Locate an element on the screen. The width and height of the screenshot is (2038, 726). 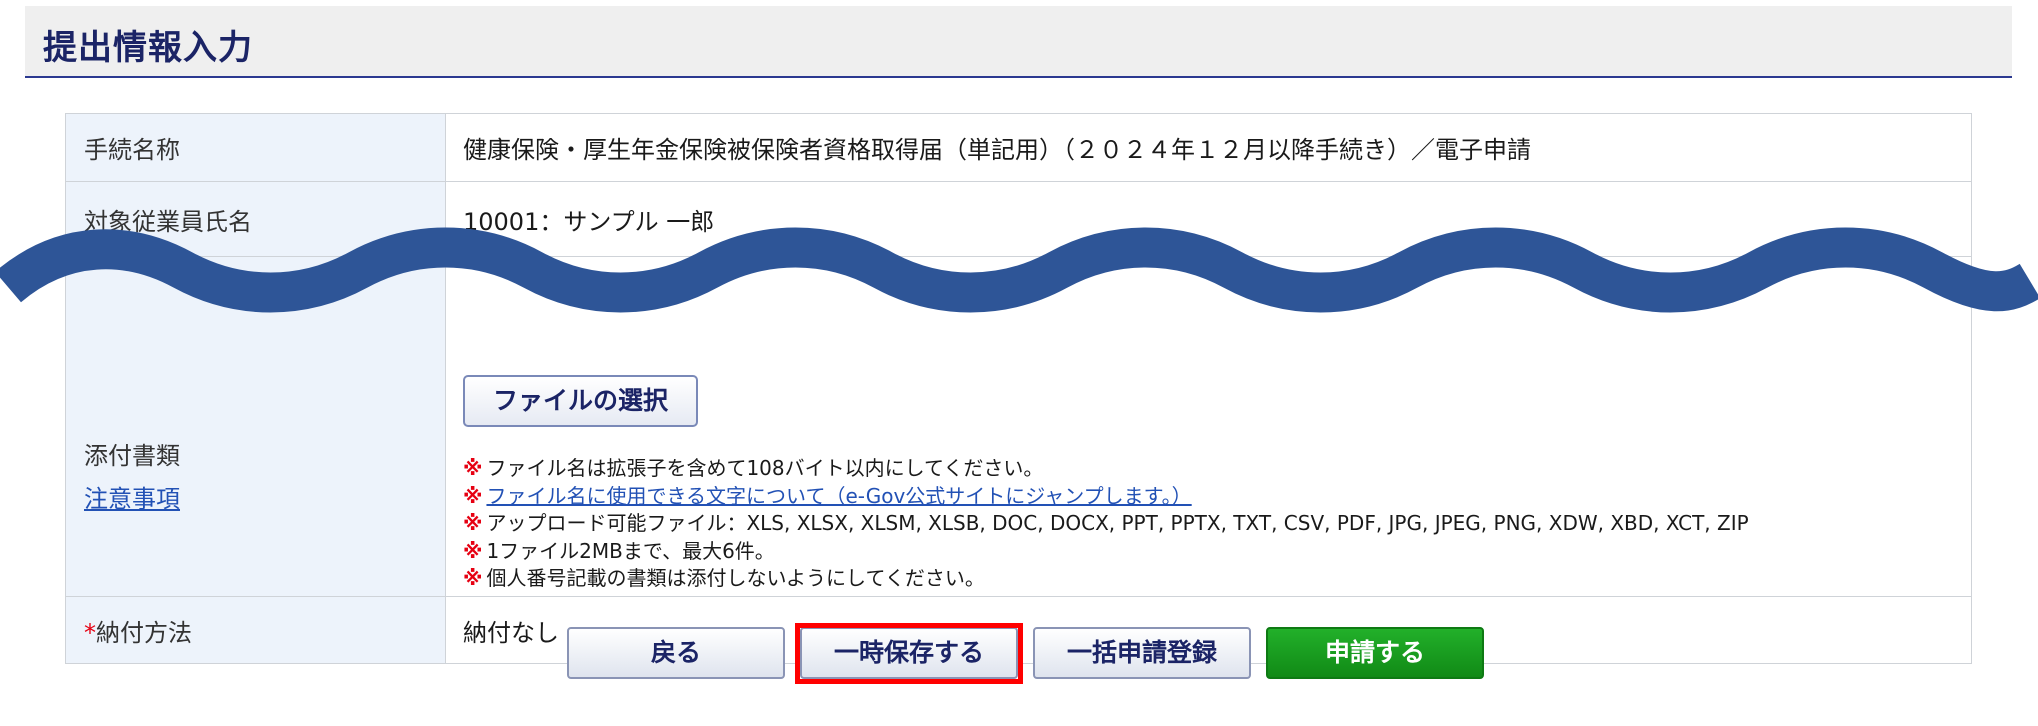
note-personal-number: 個人番号記載の書類は添付しないようにしてください。 is located at coordinates (735, 578).